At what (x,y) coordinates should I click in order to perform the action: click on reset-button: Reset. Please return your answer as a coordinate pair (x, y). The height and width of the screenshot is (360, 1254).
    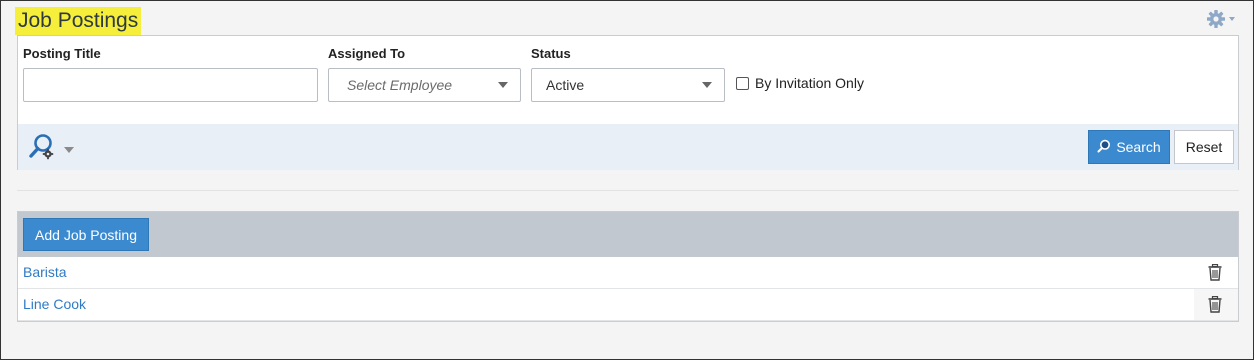
    Looking at the image, I should click on (1204, 147).